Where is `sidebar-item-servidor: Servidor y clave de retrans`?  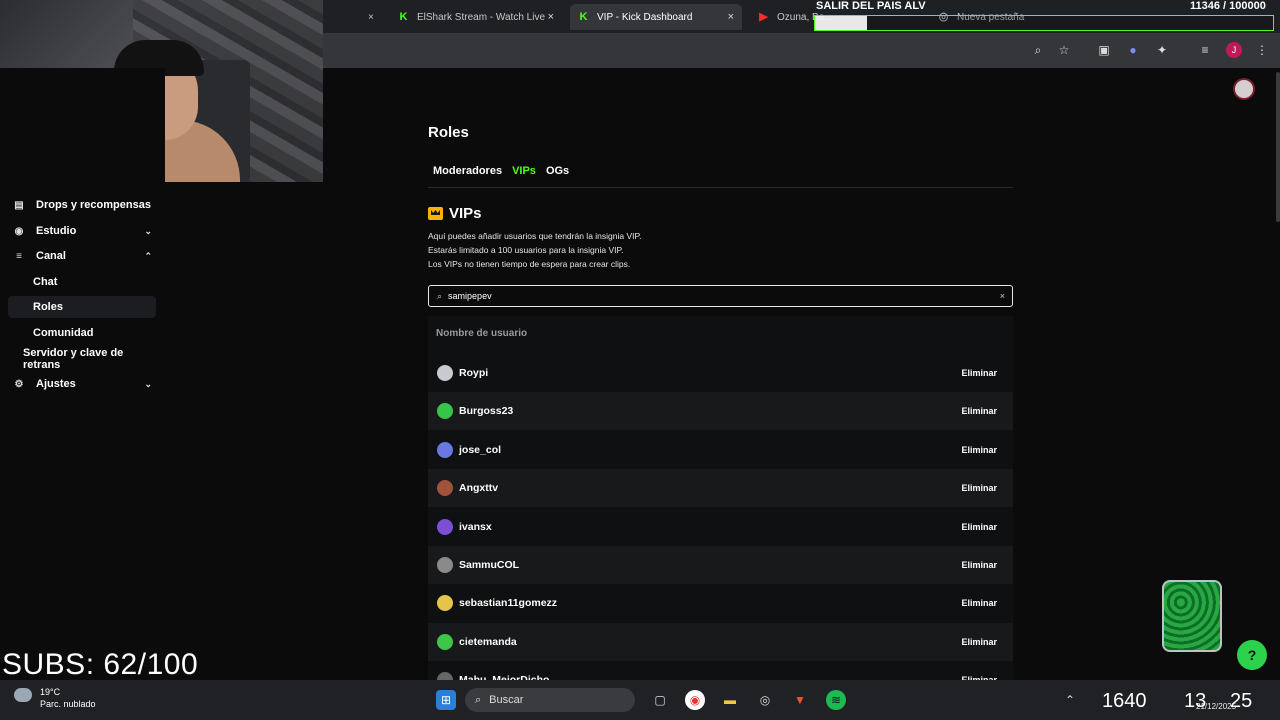
sidebar-item-servidor: Servidor y clave de retrans is located at coordinates (82, 359).